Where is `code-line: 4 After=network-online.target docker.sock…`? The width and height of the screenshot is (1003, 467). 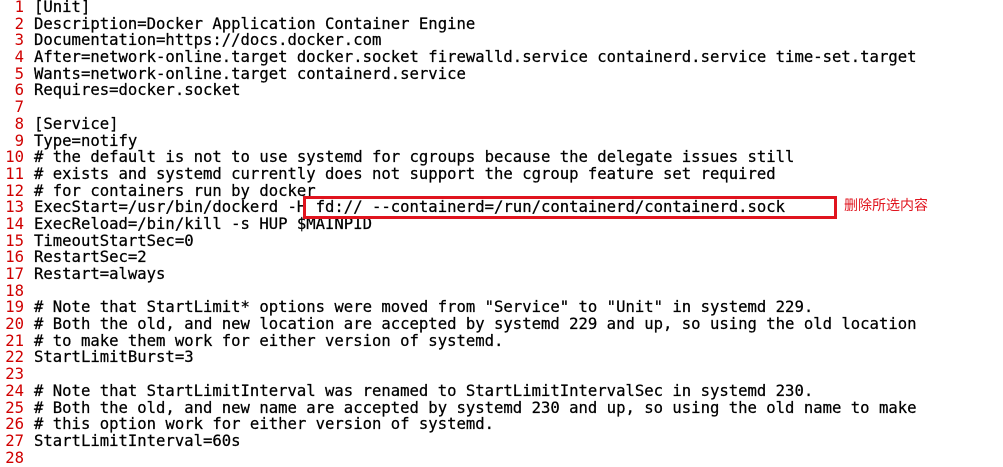 code-line: 4 After=network-online.target docker.sock… is located at coordinates (501, 57).